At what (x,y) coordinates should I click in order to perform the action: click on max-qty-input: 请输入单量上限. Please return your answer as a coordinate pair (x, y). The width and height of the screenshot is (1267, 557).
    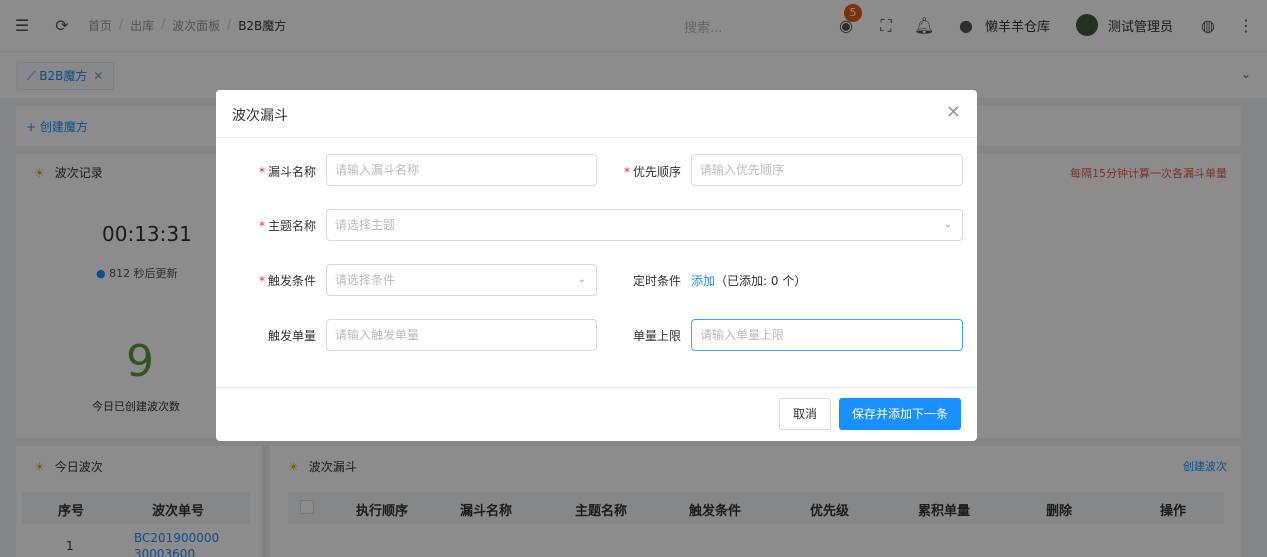
    Looking at the image, I should click on (827, 335).